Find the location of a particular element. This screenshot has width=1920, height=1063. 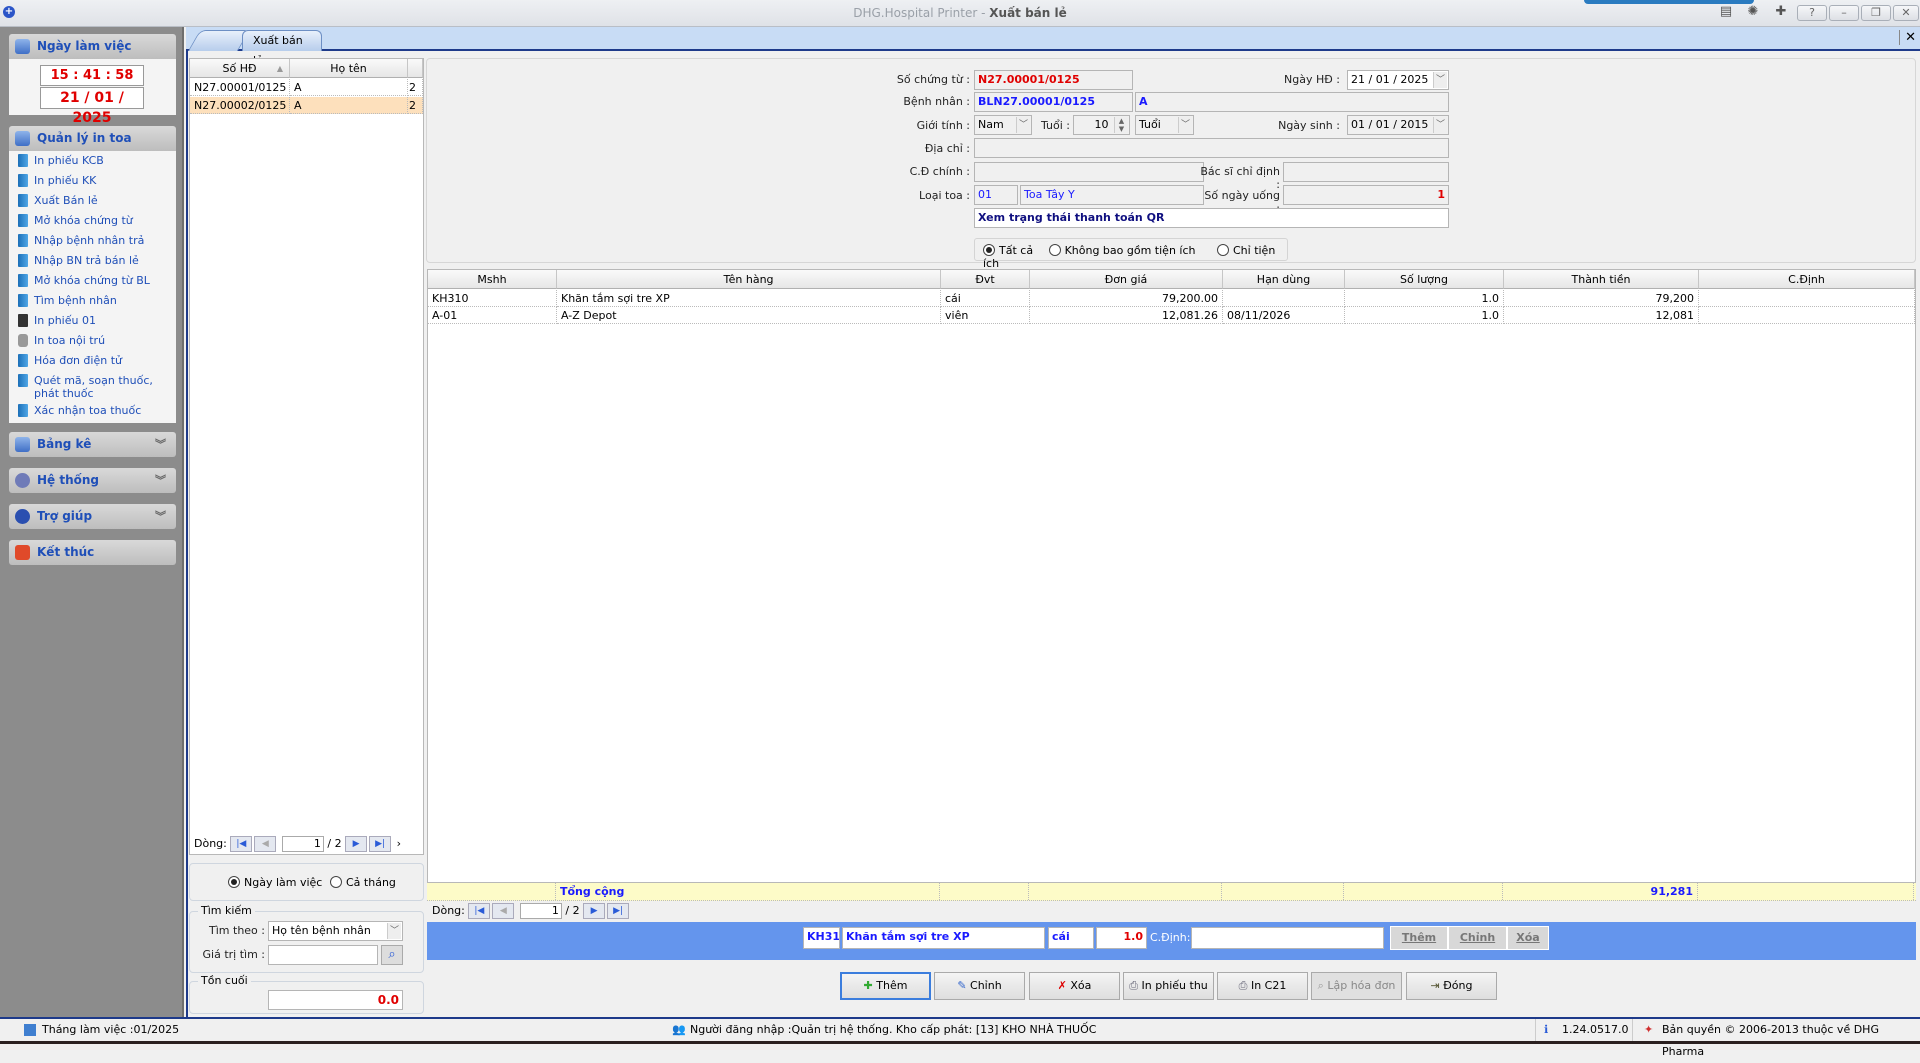

radio-ngay-lam-viec: Ngày làm việc is located at coordinates (275, 882).